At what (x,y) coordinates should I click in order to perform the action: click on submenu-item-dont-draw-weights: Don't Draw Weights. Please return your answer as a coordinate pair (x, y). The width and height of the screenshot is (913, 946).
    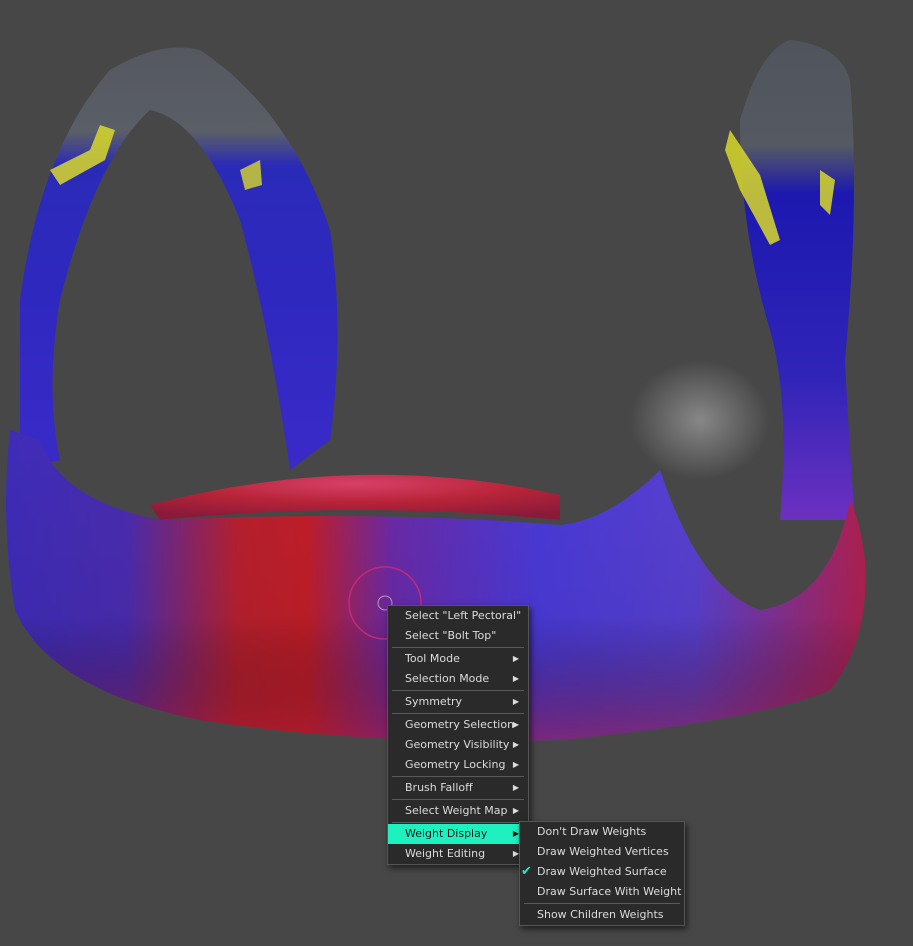
    Looking at the image, I should click on (602, 832).